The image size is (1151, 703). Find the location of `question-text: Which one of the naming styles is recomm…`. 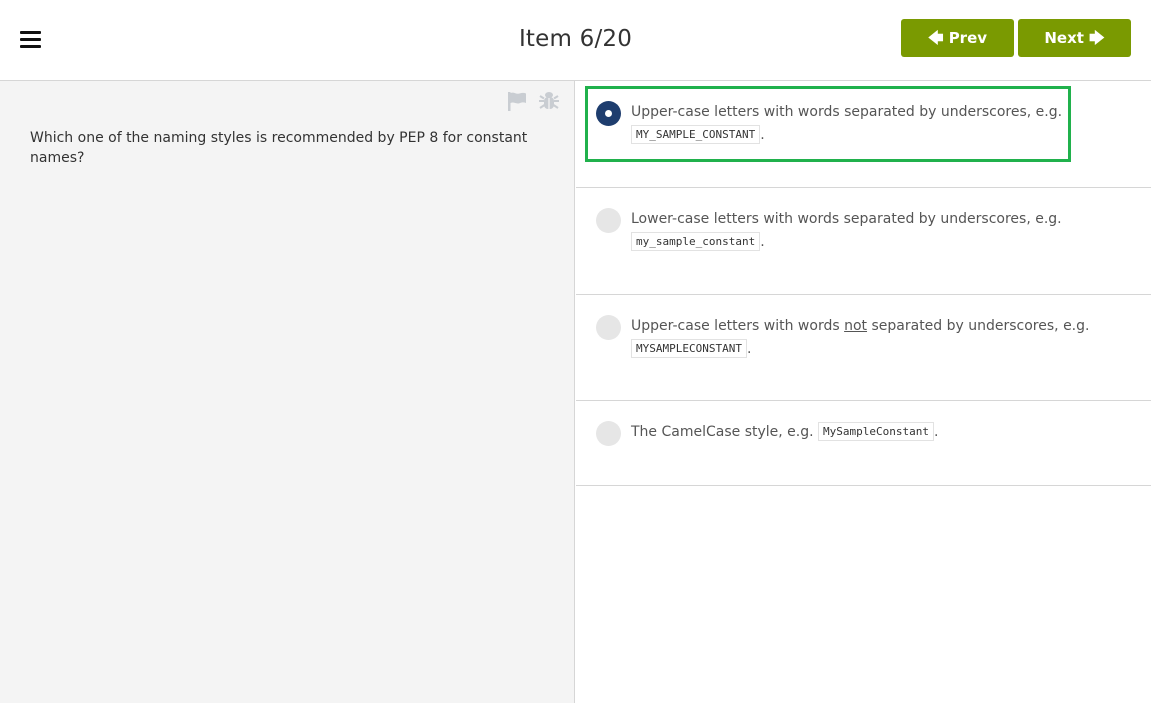

question-text: Which one of the naming styles is recomm… is located at coordinates (279, 148).